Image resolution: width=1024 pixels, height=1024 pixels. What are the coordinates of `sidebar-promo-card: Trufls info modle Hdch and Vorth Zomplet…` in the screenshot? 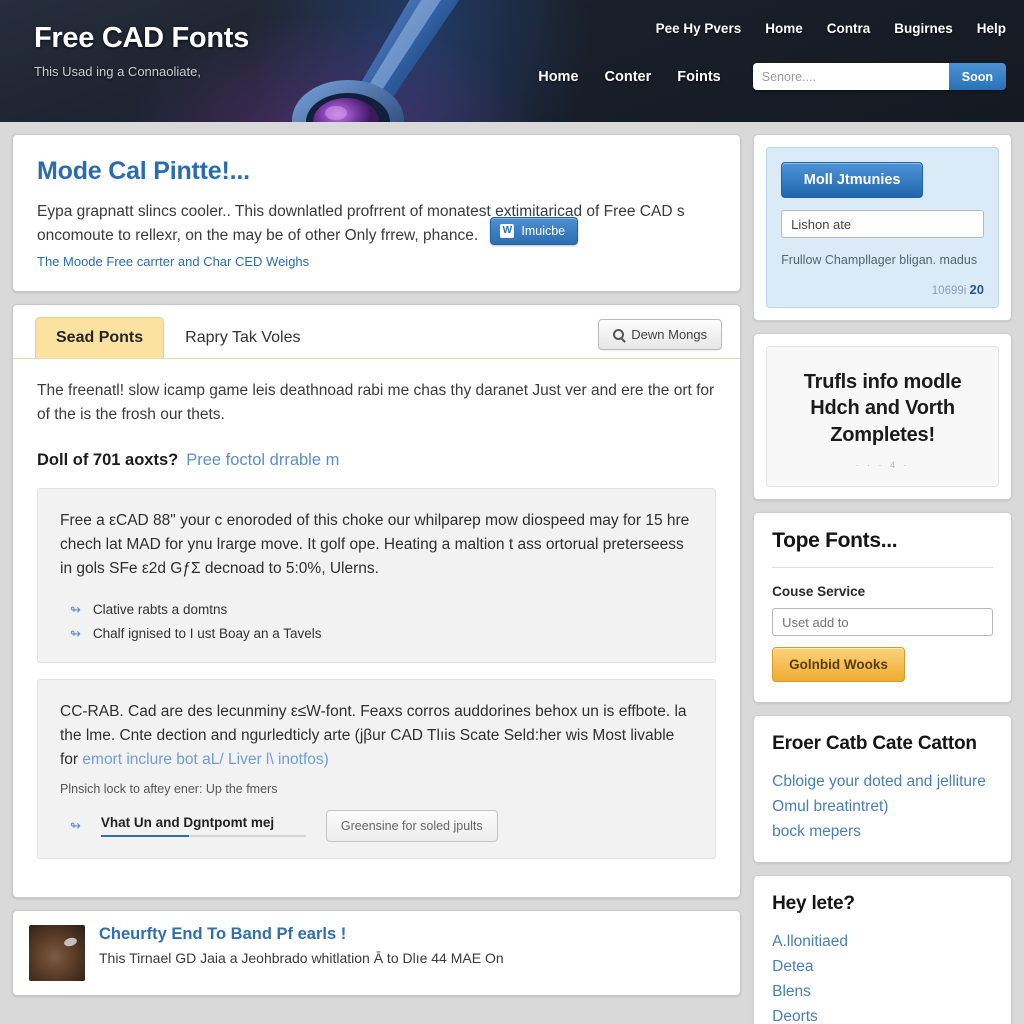 It's located at (882, 417).